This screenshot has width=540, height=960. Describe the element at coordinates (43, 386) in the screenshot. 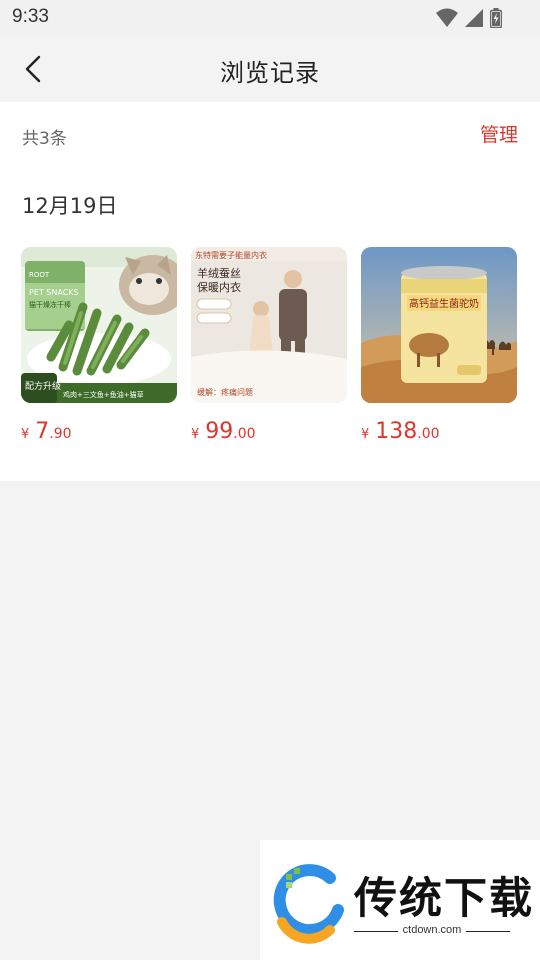

I see `pet-badge: 配方升级` at that location.